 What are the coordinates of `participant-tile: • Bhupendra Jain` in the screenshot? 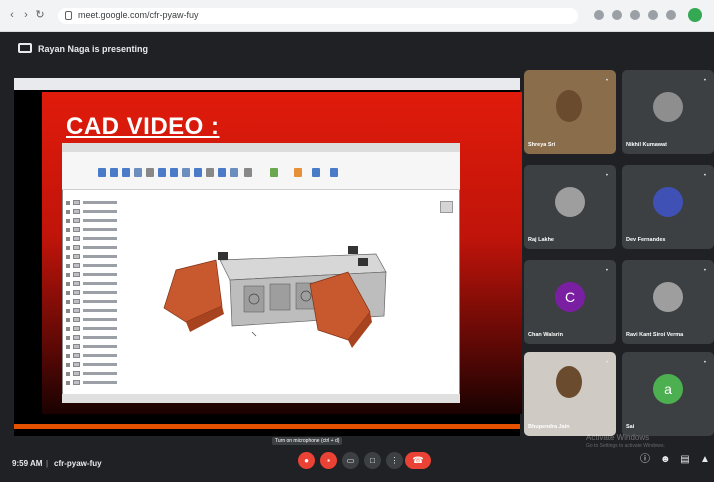 It's located at (570, 394).